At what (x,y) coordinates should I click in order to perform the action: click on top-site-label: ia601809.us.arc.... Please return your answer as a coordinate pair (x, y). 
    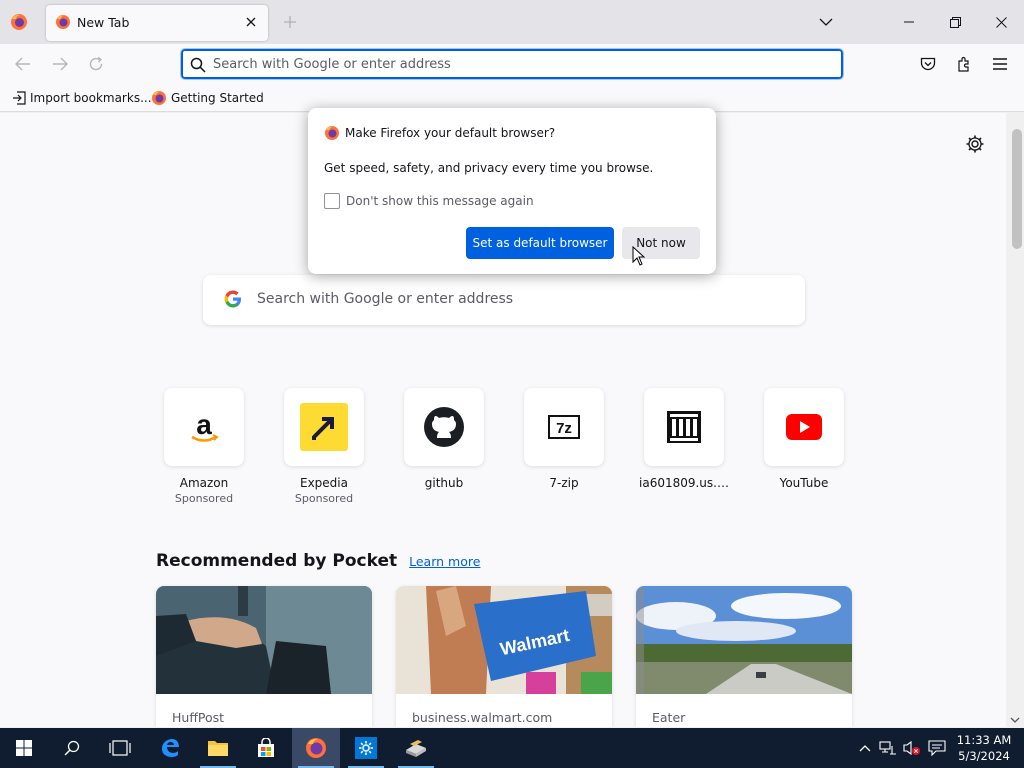
    Looking at the image, I should click on (684, 483).